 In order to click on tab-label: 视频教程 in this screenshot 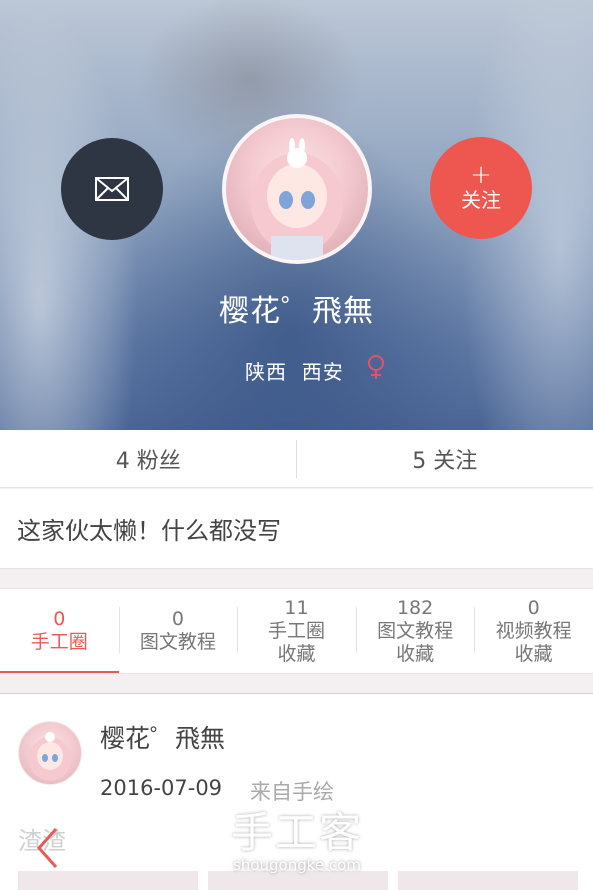, I will do `click(533, 630)`.